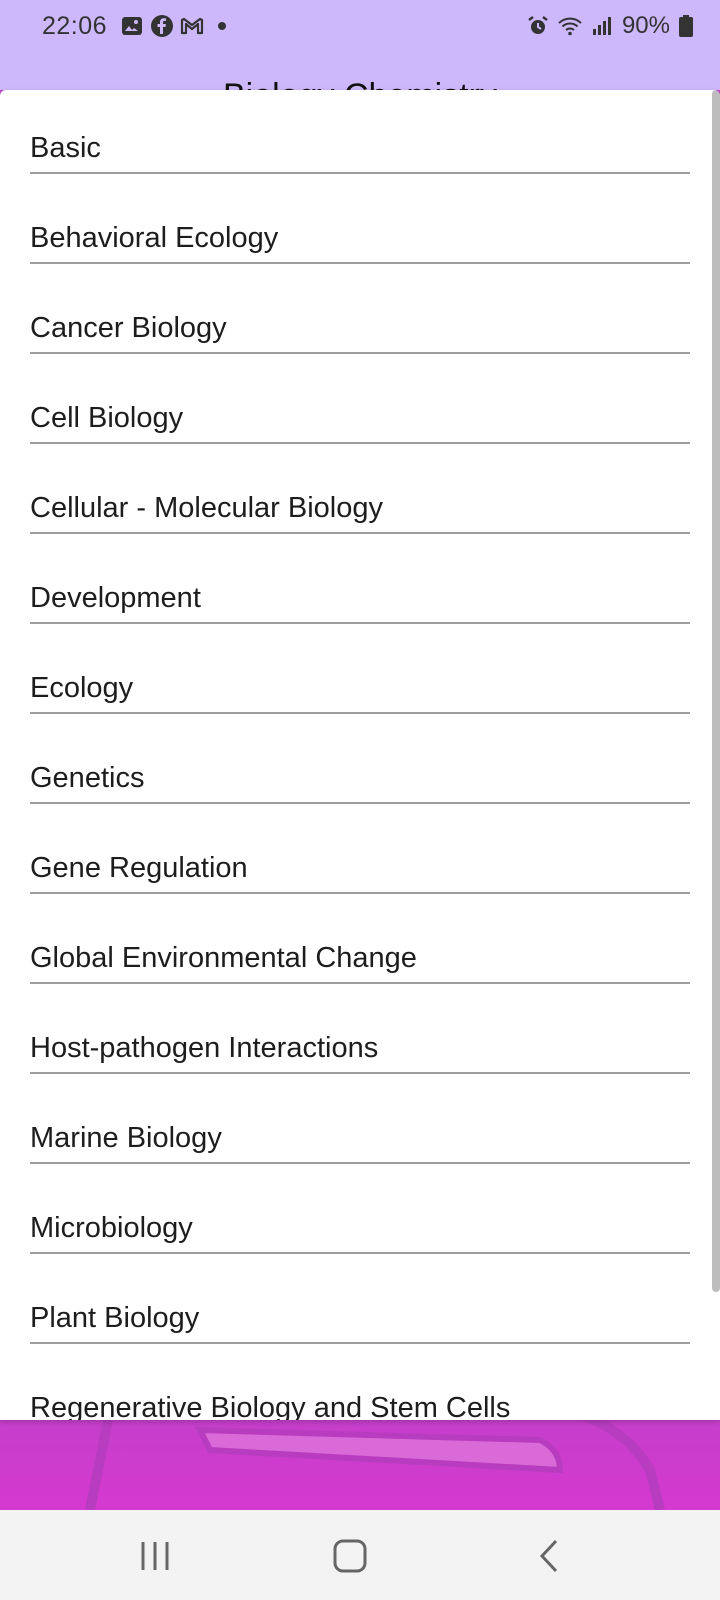  What do you see at coordinates (350, 1556) in the screenshot?
I see `home-icon` at bounding box center [350, 1556].